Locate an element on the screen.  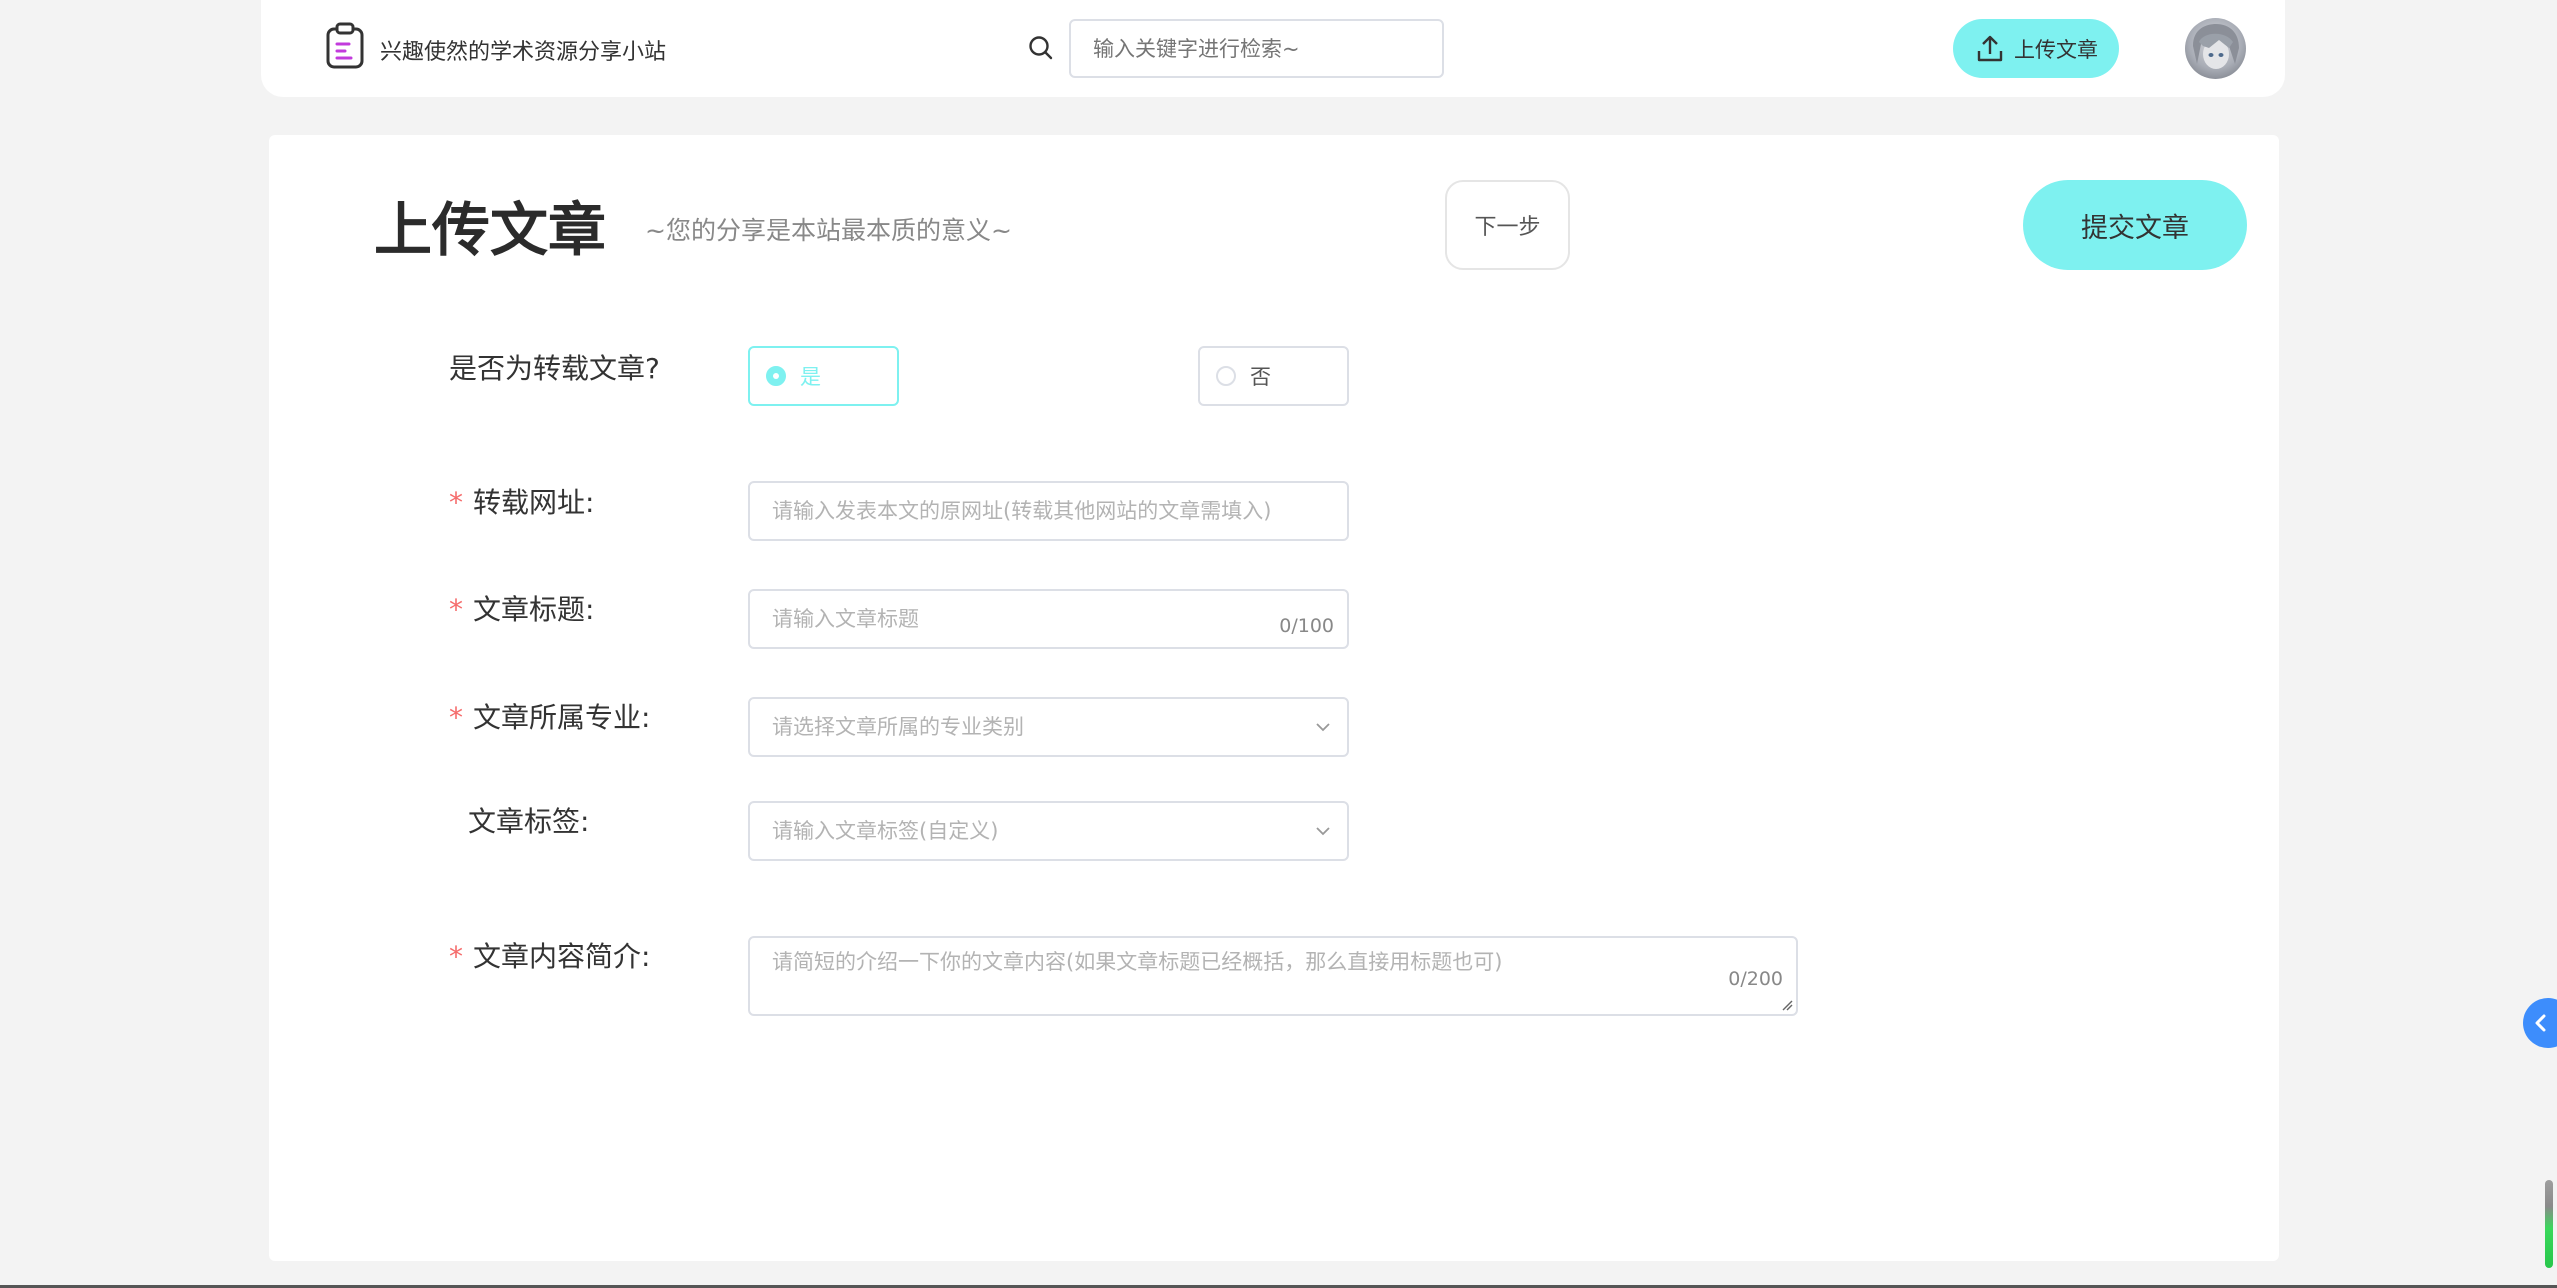
summary-label: * 文章内容简介: is located at coordinates (549, 955).